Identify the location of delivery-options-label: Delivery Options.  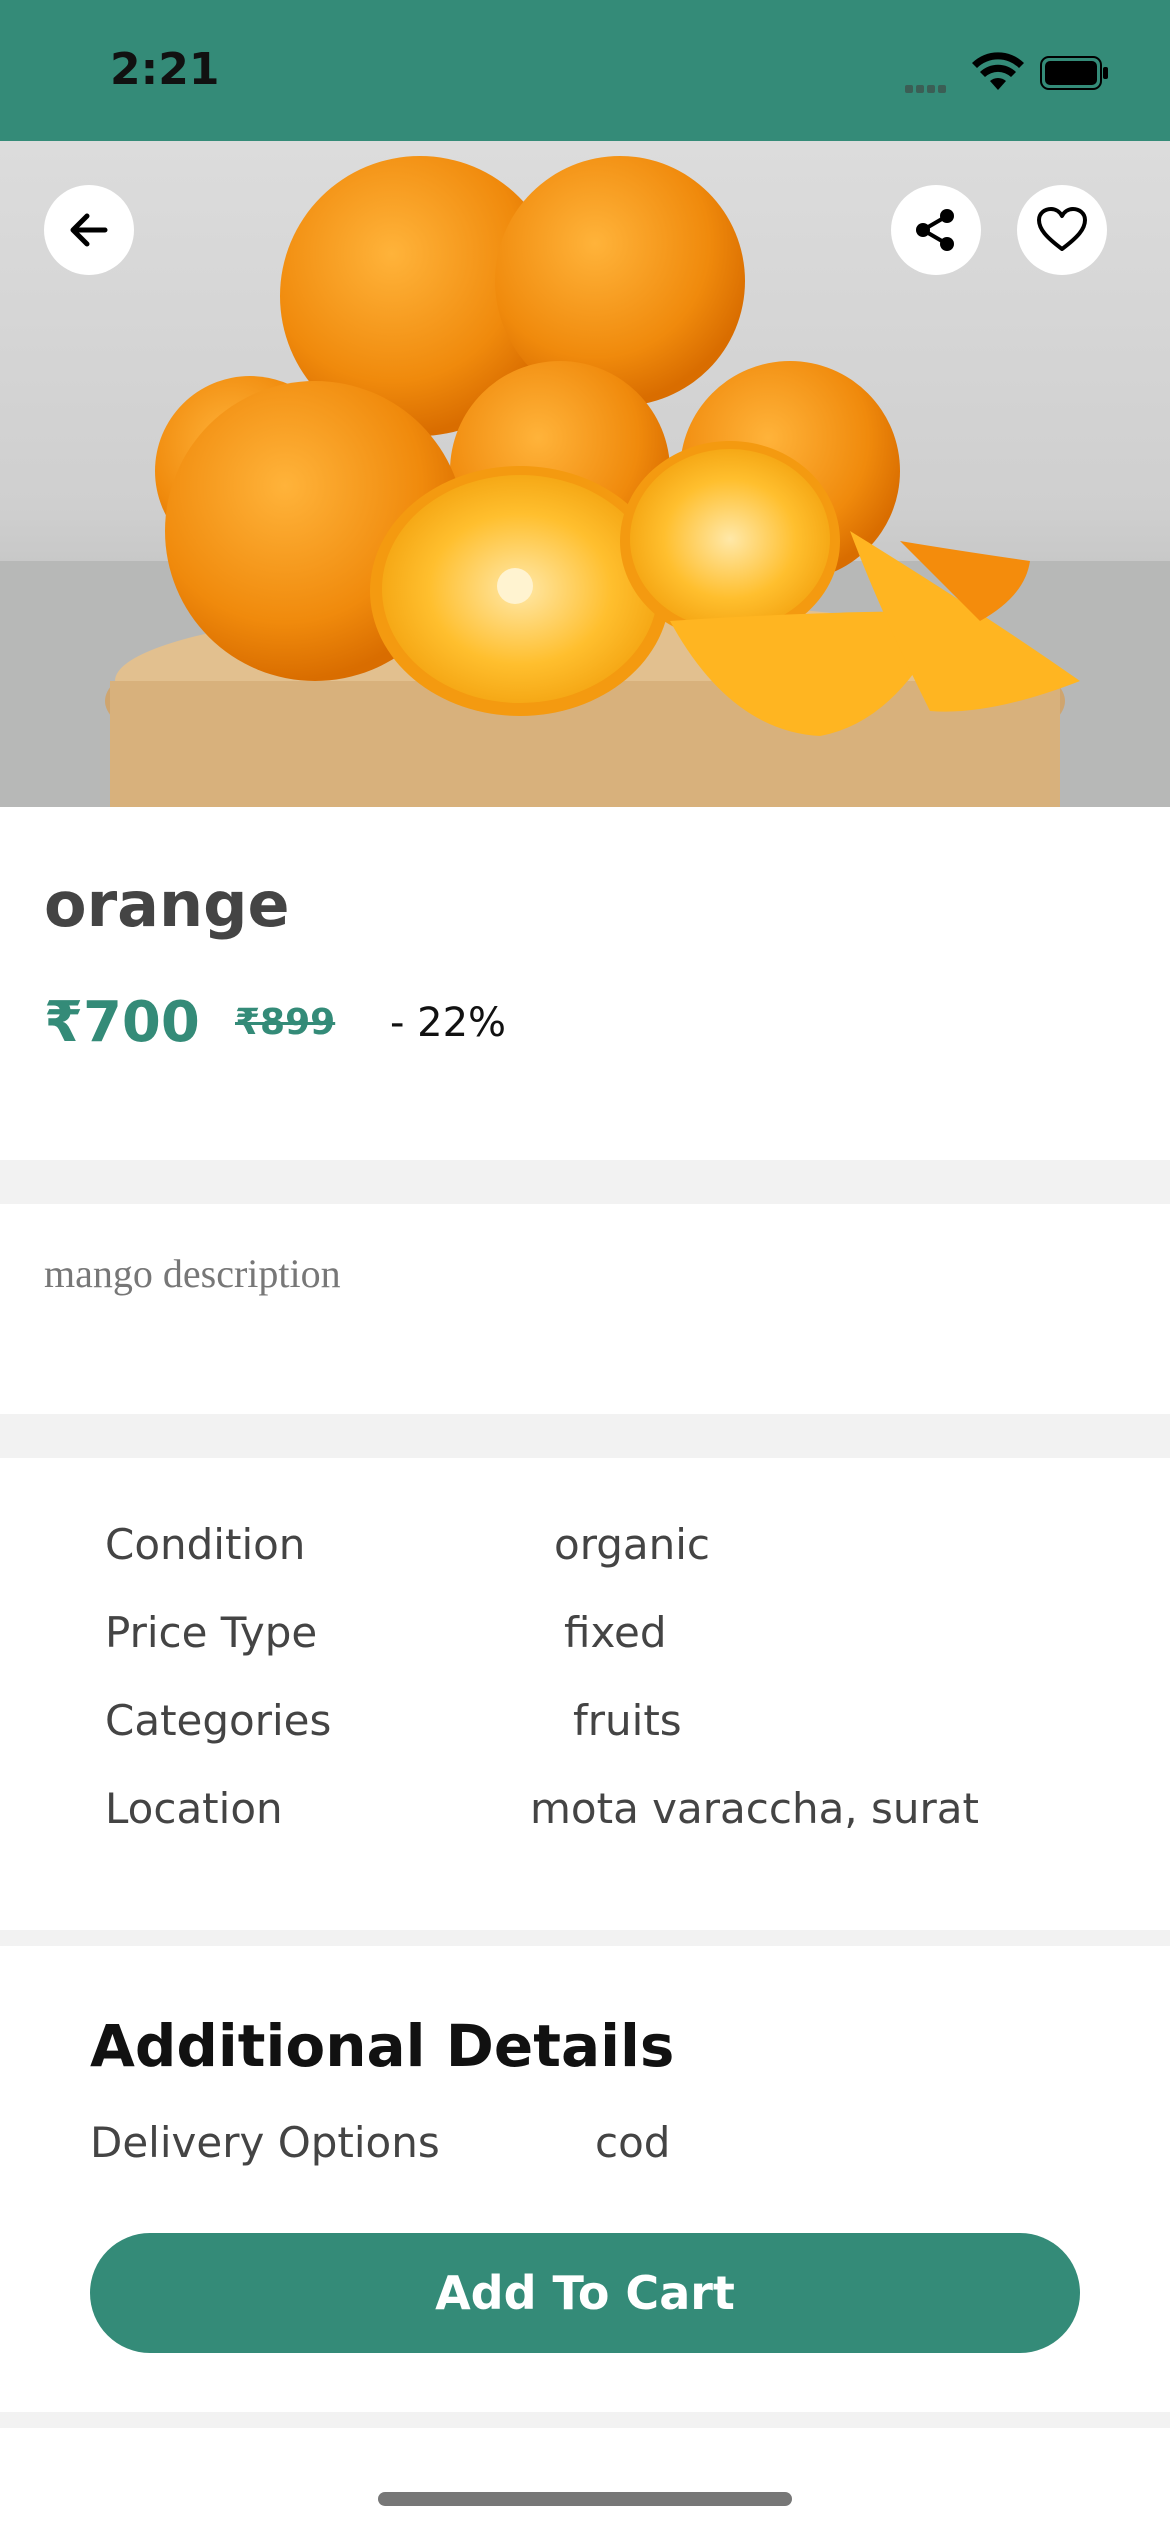
(265, 2142).